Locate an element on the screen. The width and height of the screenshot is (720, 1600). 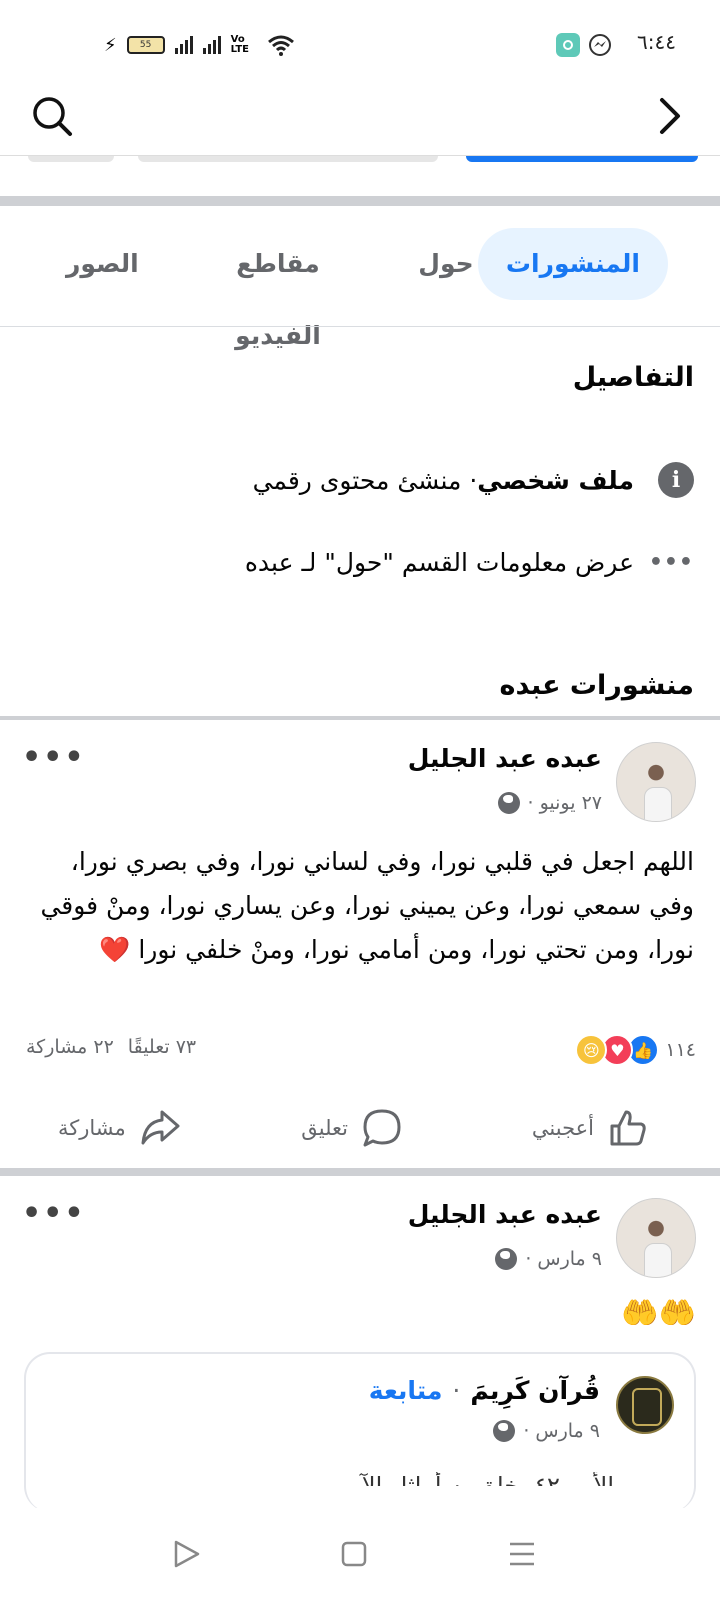
comment-icon is located at coordinates (382, 1128).